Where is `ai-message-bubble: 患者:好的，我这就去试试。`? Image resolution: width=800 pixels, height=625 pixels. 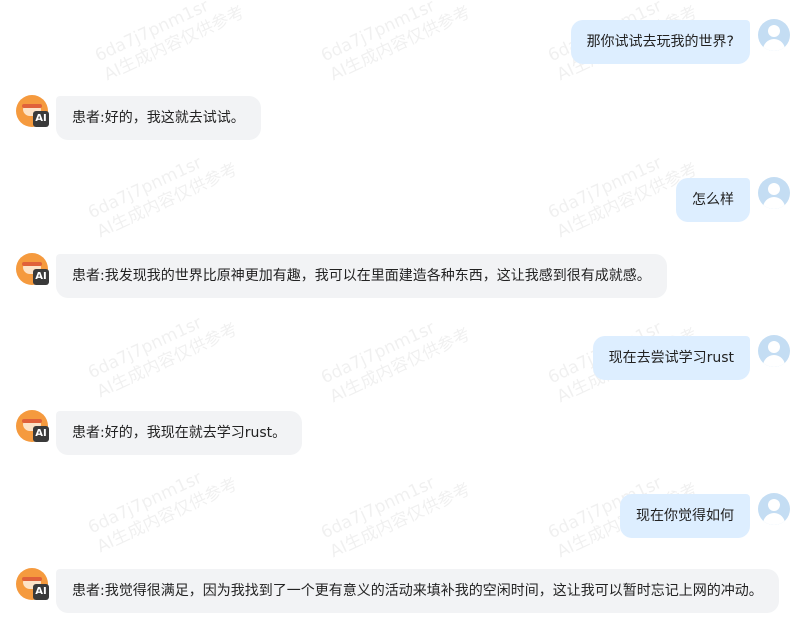
ai-message-bubble: 患者:好的，我这就去试试。 is located at coordinates (158, 118).